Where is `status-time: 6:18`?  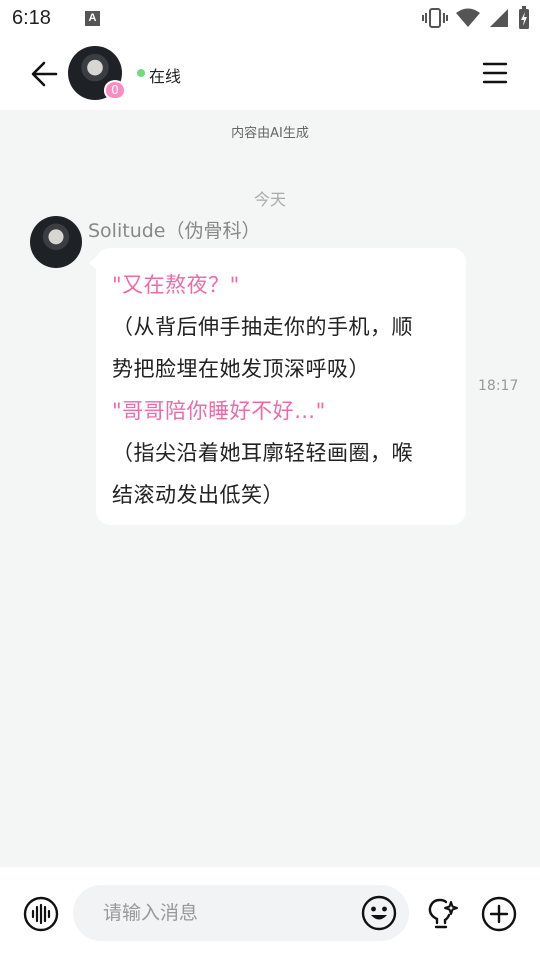
status-time: 6:18 is located at coordinates (31, 17).